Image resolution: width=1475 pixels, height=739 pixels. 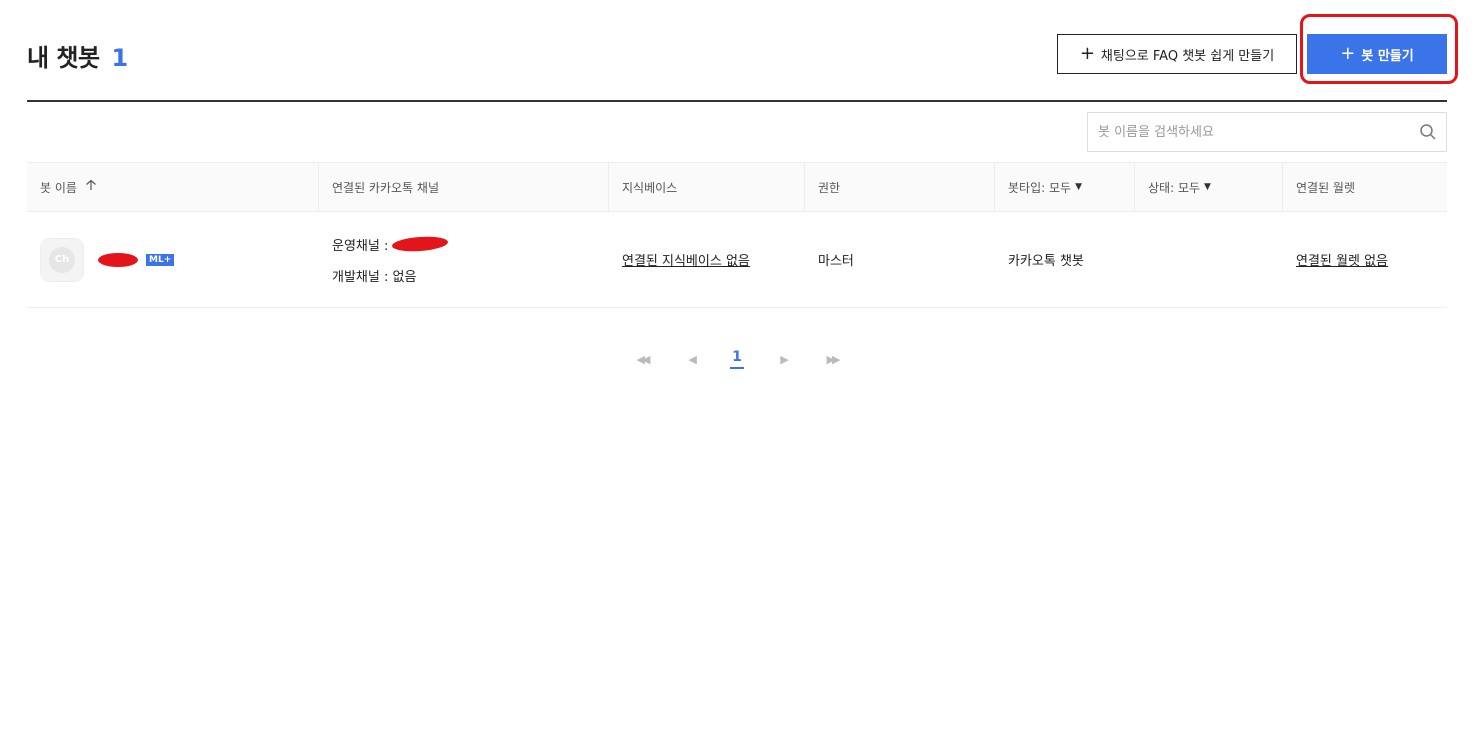 I want to click on dev-channel-line: 개발채널 : 없음, so click(x=374, y=275).